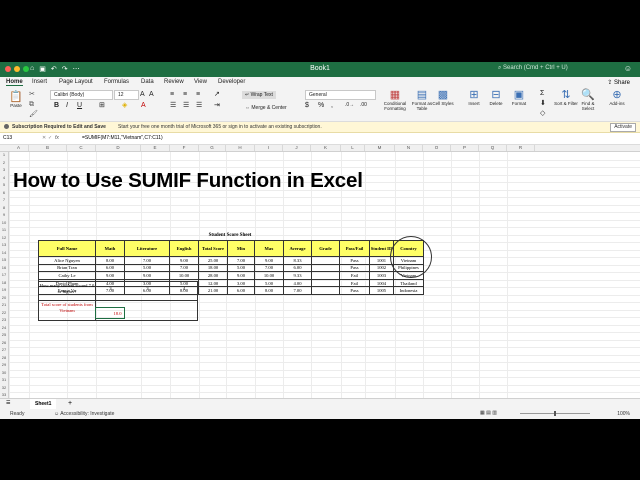 The height and width of the screenshot is (480, 640). What do you see at coordinates (155, 148) in the screenshot?
I see `column-header: E` at bounding box center [155, 148].